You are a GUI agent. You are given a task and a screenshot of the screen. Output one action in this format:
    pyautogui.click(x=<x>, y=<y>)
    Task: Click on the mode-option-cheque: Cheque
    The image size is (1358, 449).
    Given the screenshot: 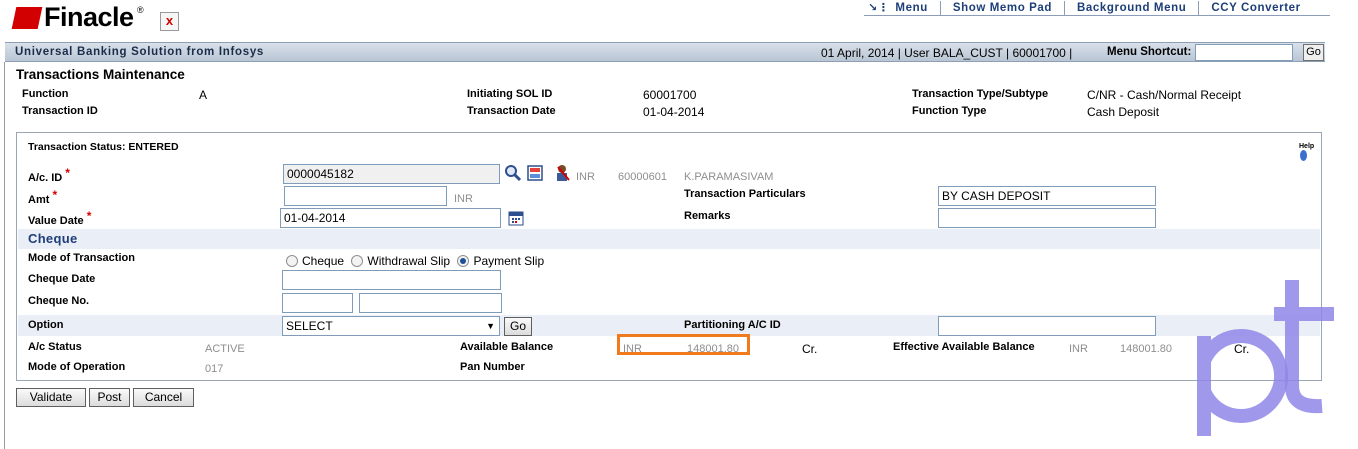 What is the action you would take?
    pyautogui.click(x=315, y=261)
    